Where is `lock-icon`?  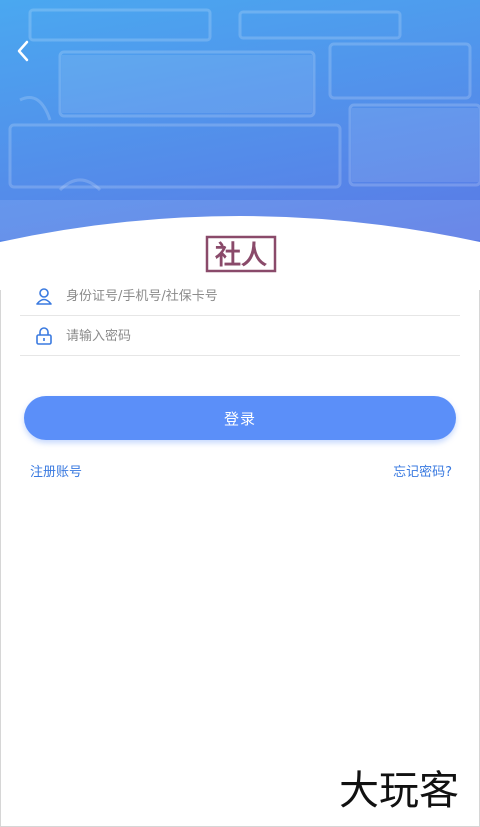 lock-icon is located at coordinates (44, 336).